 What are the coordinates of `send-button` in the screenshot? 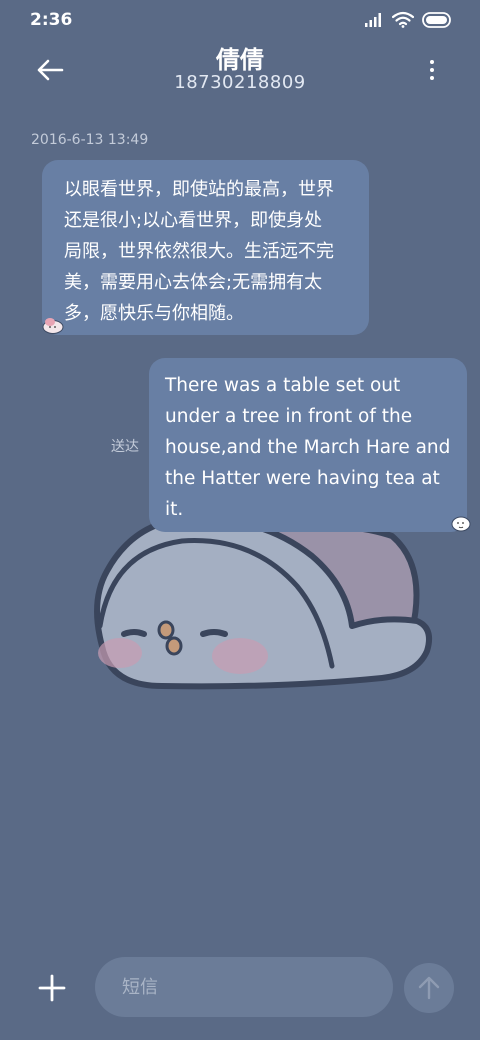 It's located at (429, 988).